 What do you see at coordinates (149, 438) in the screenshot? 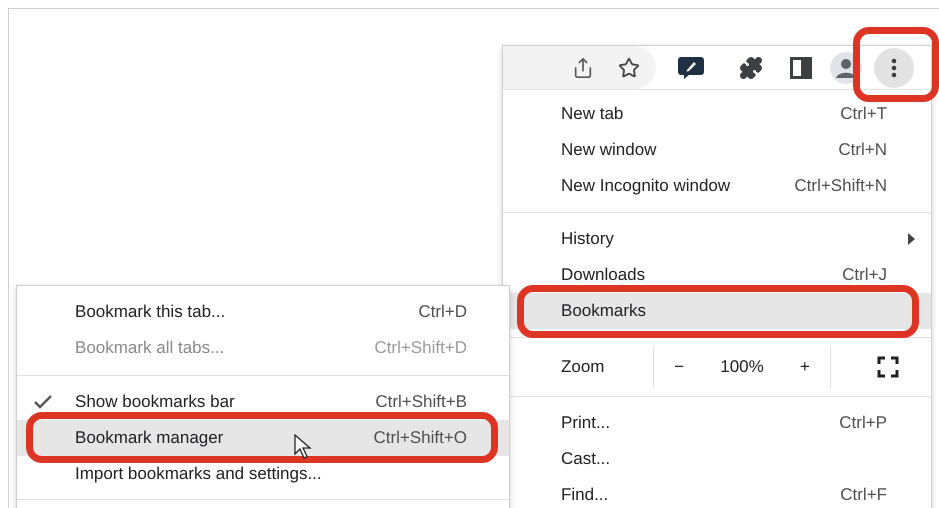
I see `menu-item-label: Bookmark manager` at bounding box center [149, 438].